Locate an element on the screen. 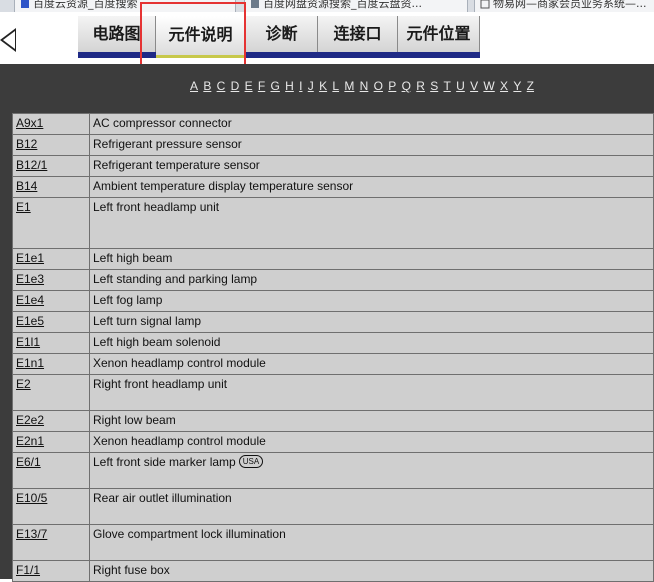 The image size is (654, 582). component-code-cell: E1e1 is located at coordinates (51, 259).